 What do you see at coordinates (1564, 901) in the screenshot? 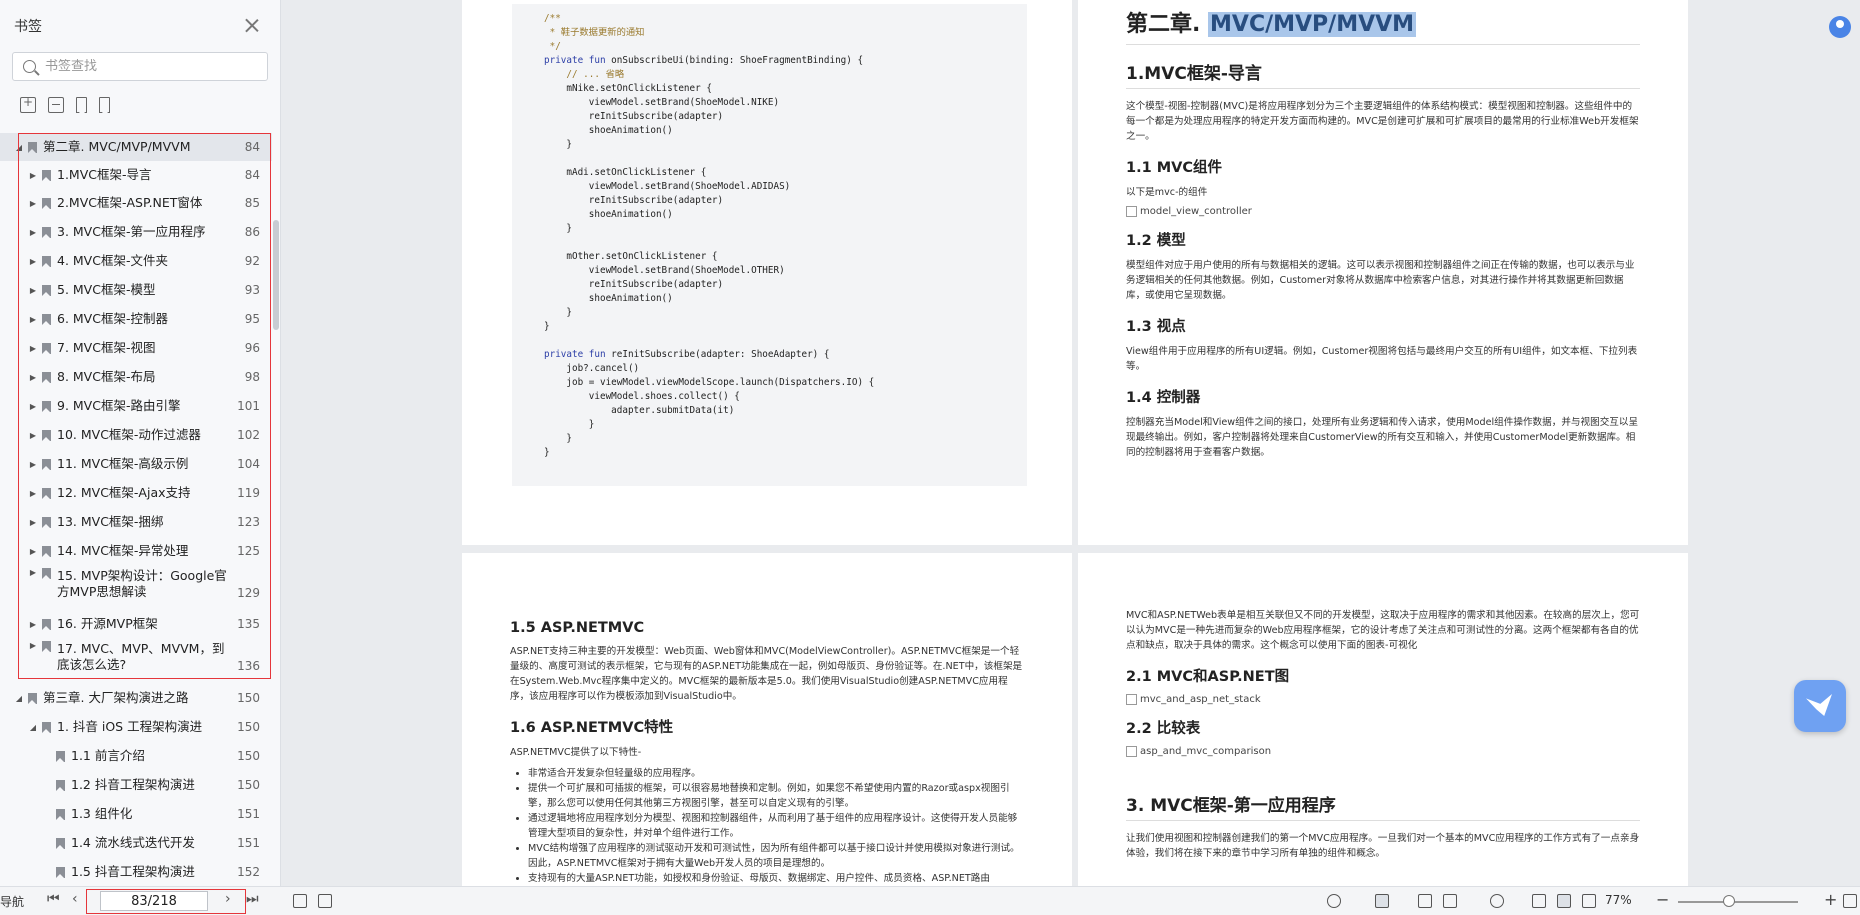
I see `fit-page-icon` at bounding box center [1564, 901].